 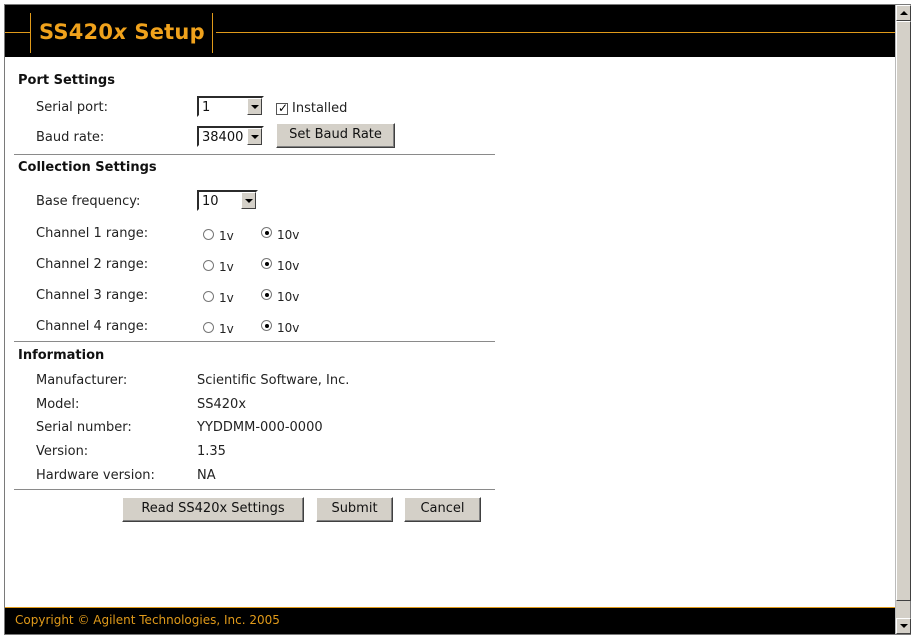 What do you see at coordinates (208, 327) in the screenshot?
I see `channel-4-1v-radio` at bounding box center [208, 327].